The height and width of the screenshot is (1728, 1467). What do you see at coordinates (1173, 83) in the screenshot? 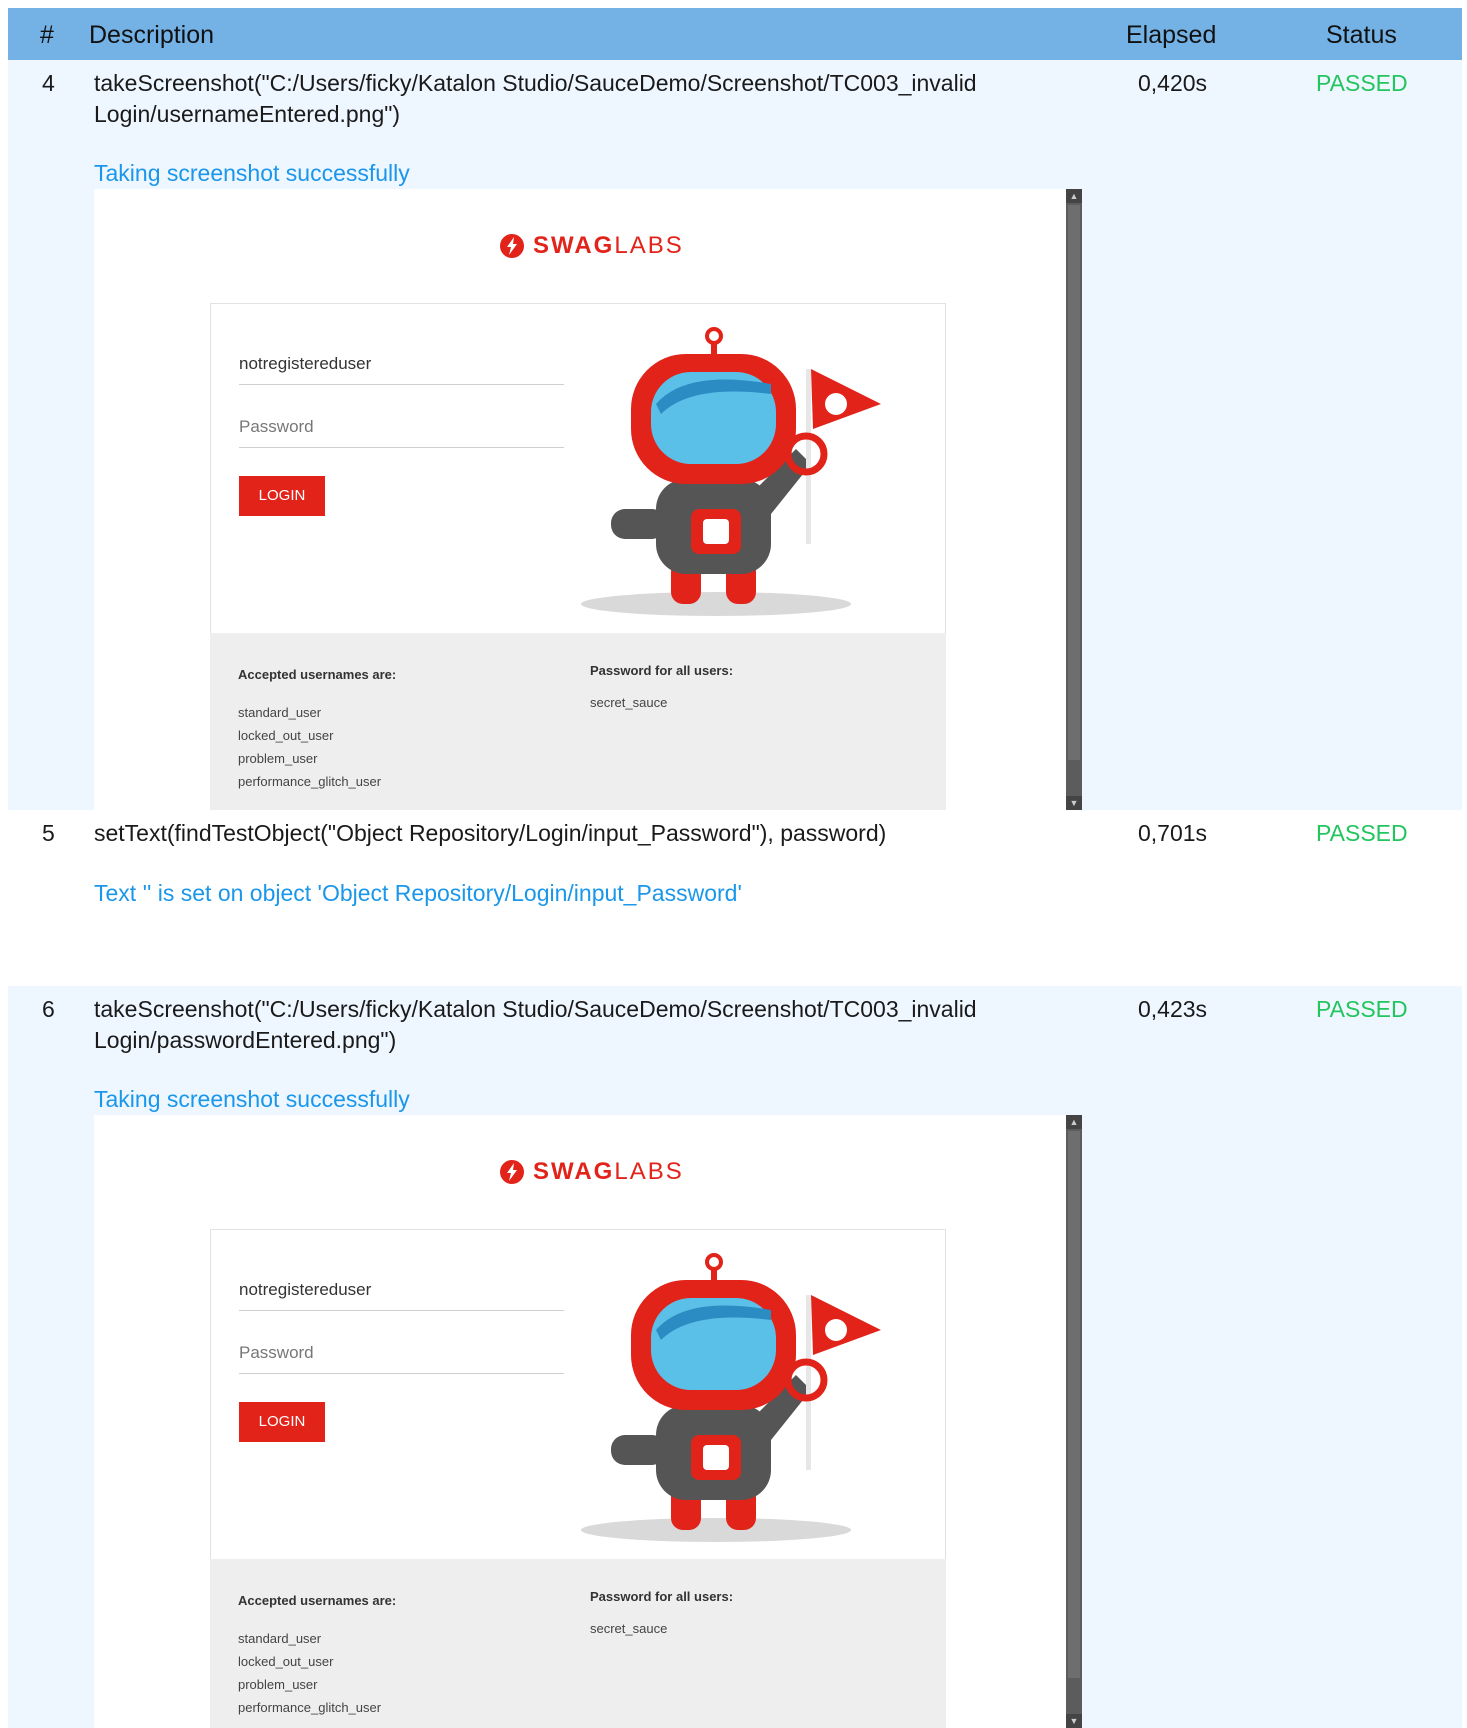
I see `step-elapsed: 0,420s` at bounding box center [1173, 83].